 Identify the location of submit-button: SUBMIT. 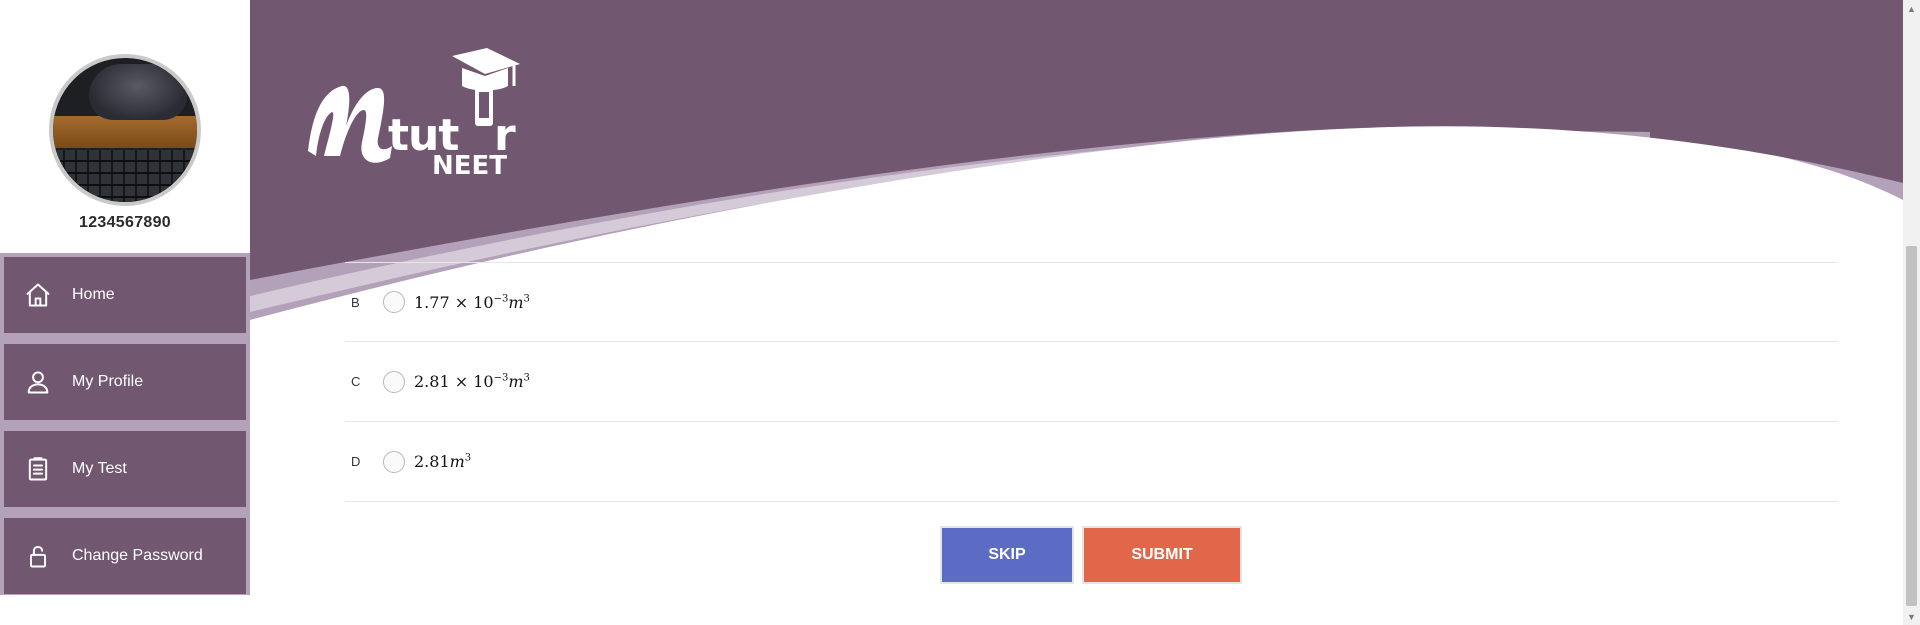
(1162, 555).